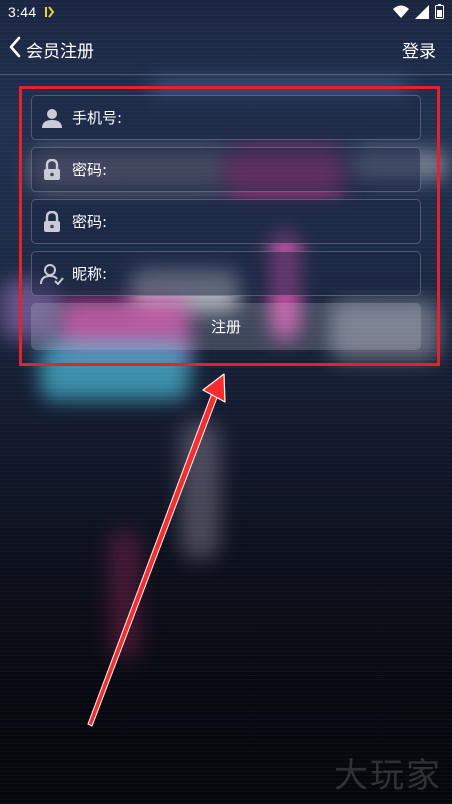 This screenshot has width=452, height=804. Describe the element at coordinates (50, 12) in the screenshot. I see `notification-app-icon` at that location.